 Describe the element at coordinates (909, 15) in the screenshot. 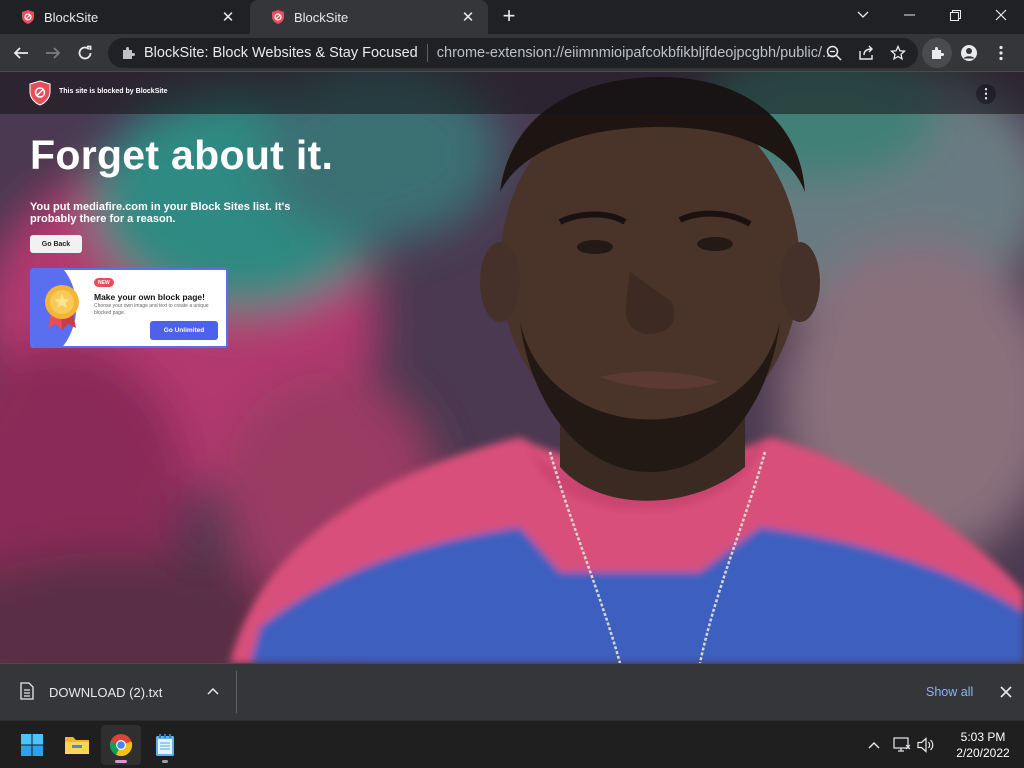

I see `minimize-icon` at that location.